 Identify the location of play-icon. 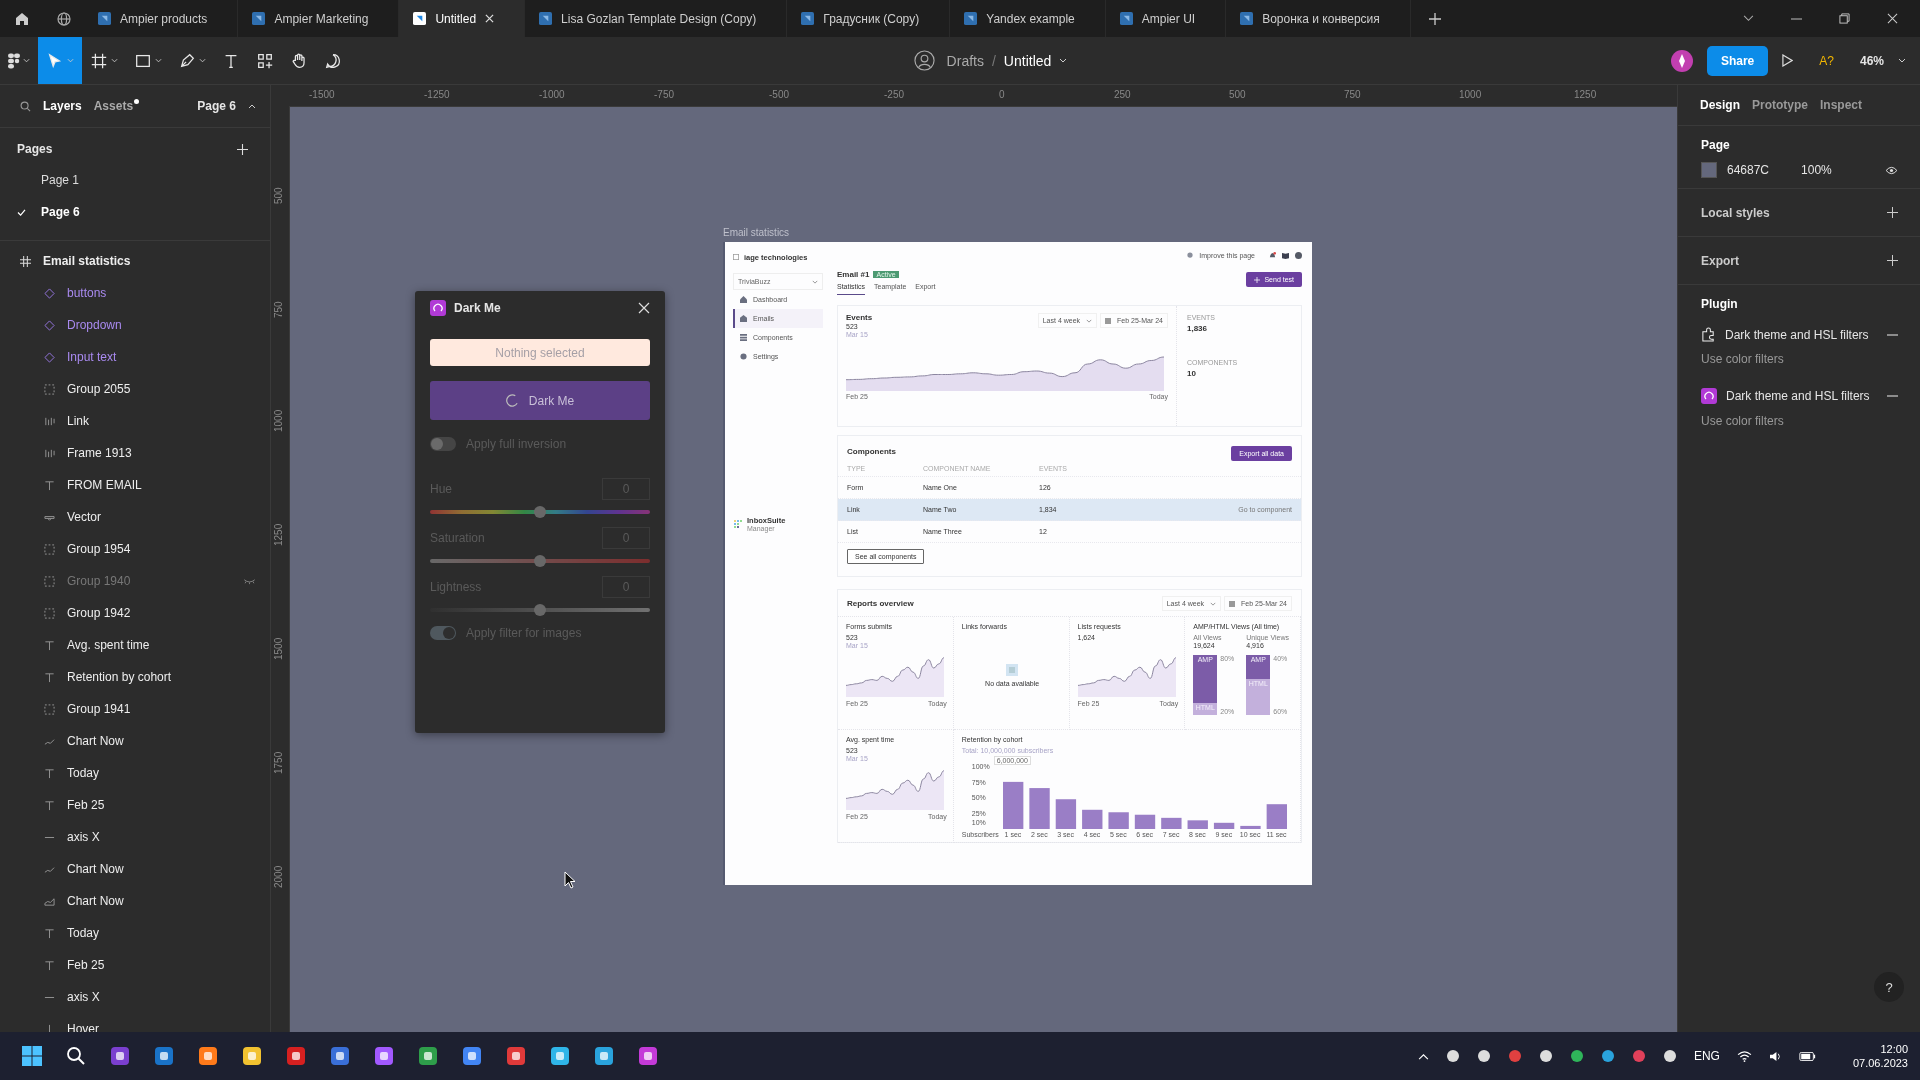
(1788, 60).